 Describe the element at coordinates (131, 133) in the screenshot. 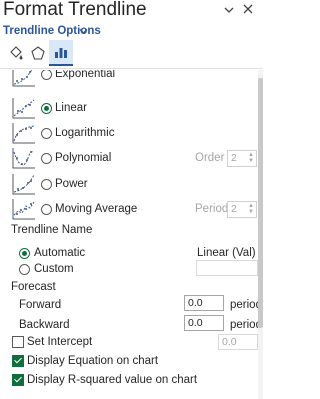

I see `trend-option-logarithmic: Logarithmic` at that location.